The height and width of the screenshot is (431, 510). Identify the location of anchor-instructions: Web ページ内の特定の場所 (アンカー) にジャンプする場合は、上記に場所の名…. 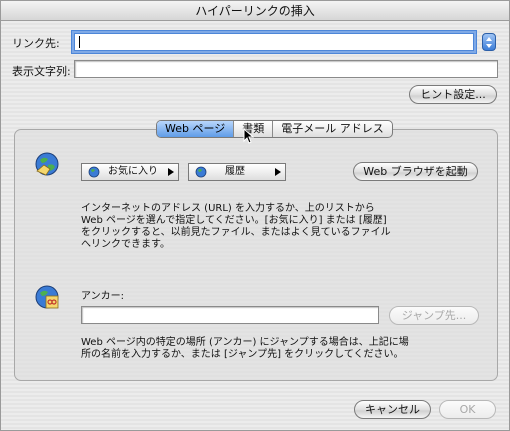
(245, 348).